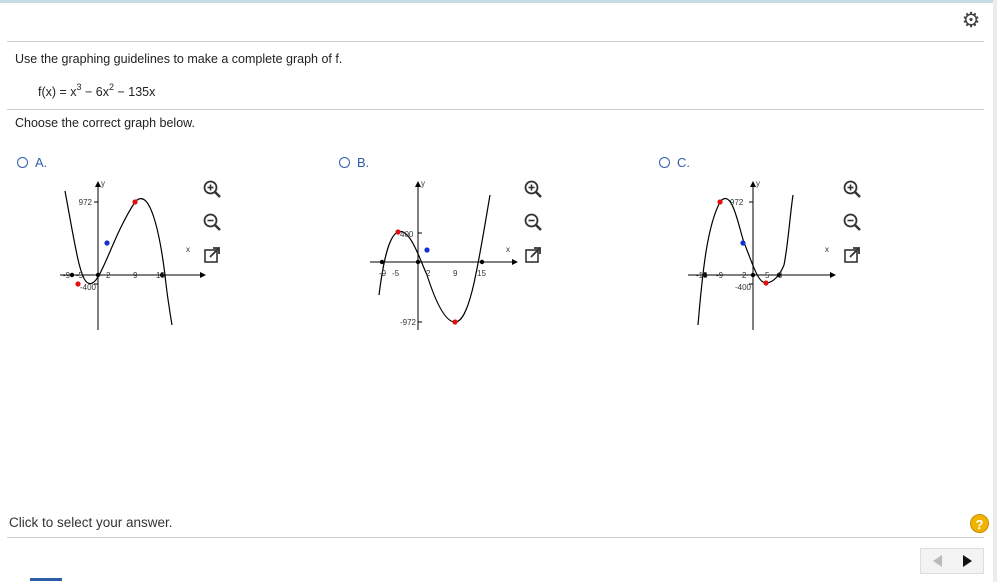 The image size is (997, 582). Describe the element at coordinates (344, 162) in the screenshot. I see `radio-button-b` at that location.